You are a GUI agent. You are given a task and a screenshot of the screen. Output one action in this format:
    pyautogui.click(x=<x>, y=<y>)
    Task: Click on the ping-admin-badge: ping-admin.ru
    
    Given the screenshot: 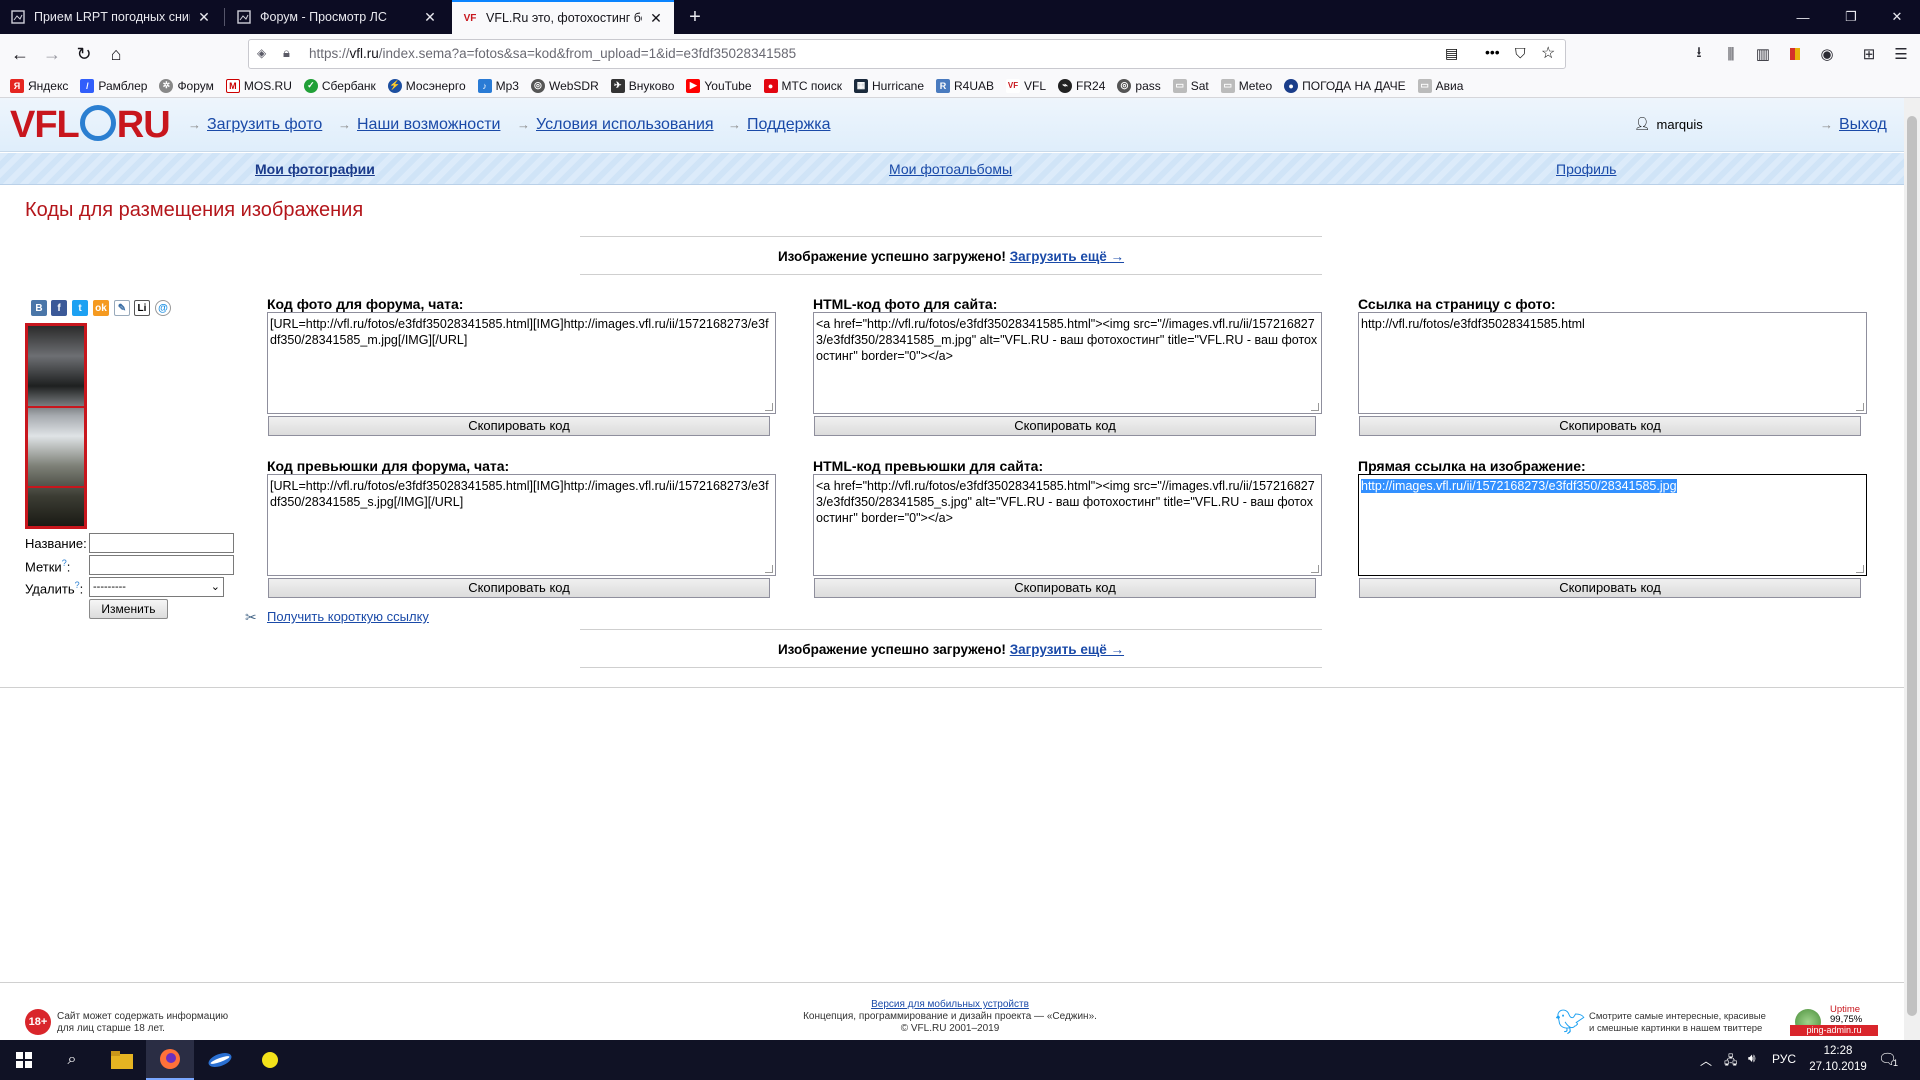 What is the action you would take?
    pyautogui.click(x=1834, y=1030)
    